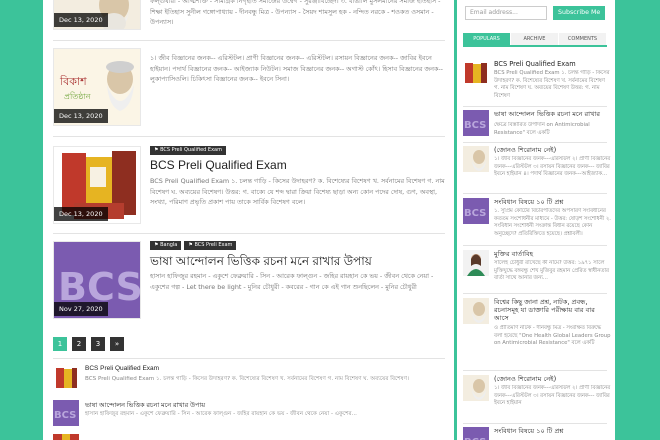  I want to click on svg-text: বিকাশ, so click(73, 81).